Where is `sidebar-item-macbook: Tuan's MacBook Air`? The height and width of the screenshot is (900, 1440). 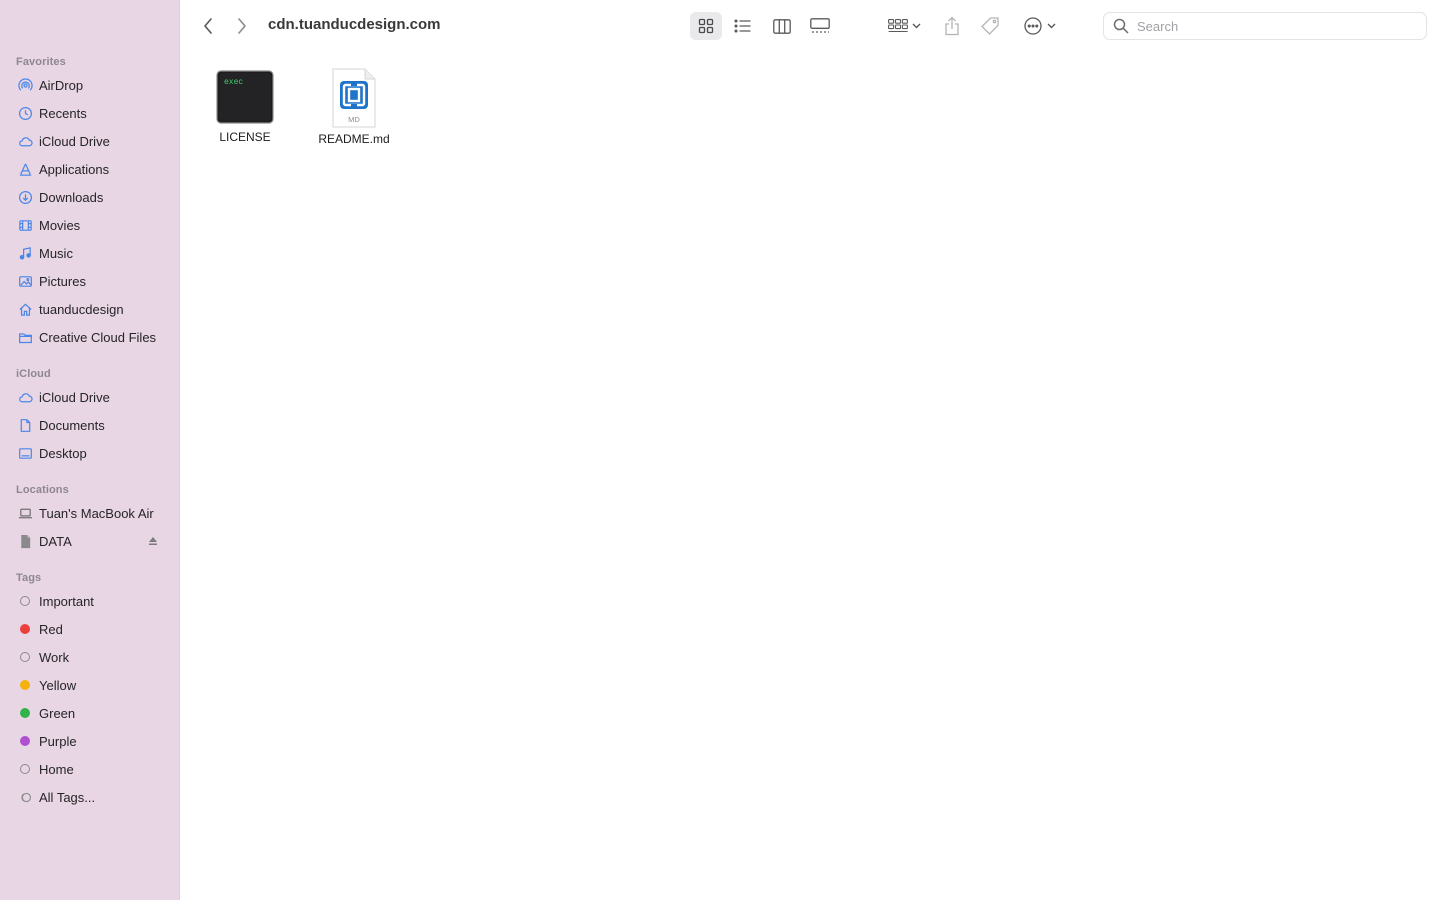
sidebar-item-macbook: Tuan's MacBook Air is located at coordinates (90, 513).